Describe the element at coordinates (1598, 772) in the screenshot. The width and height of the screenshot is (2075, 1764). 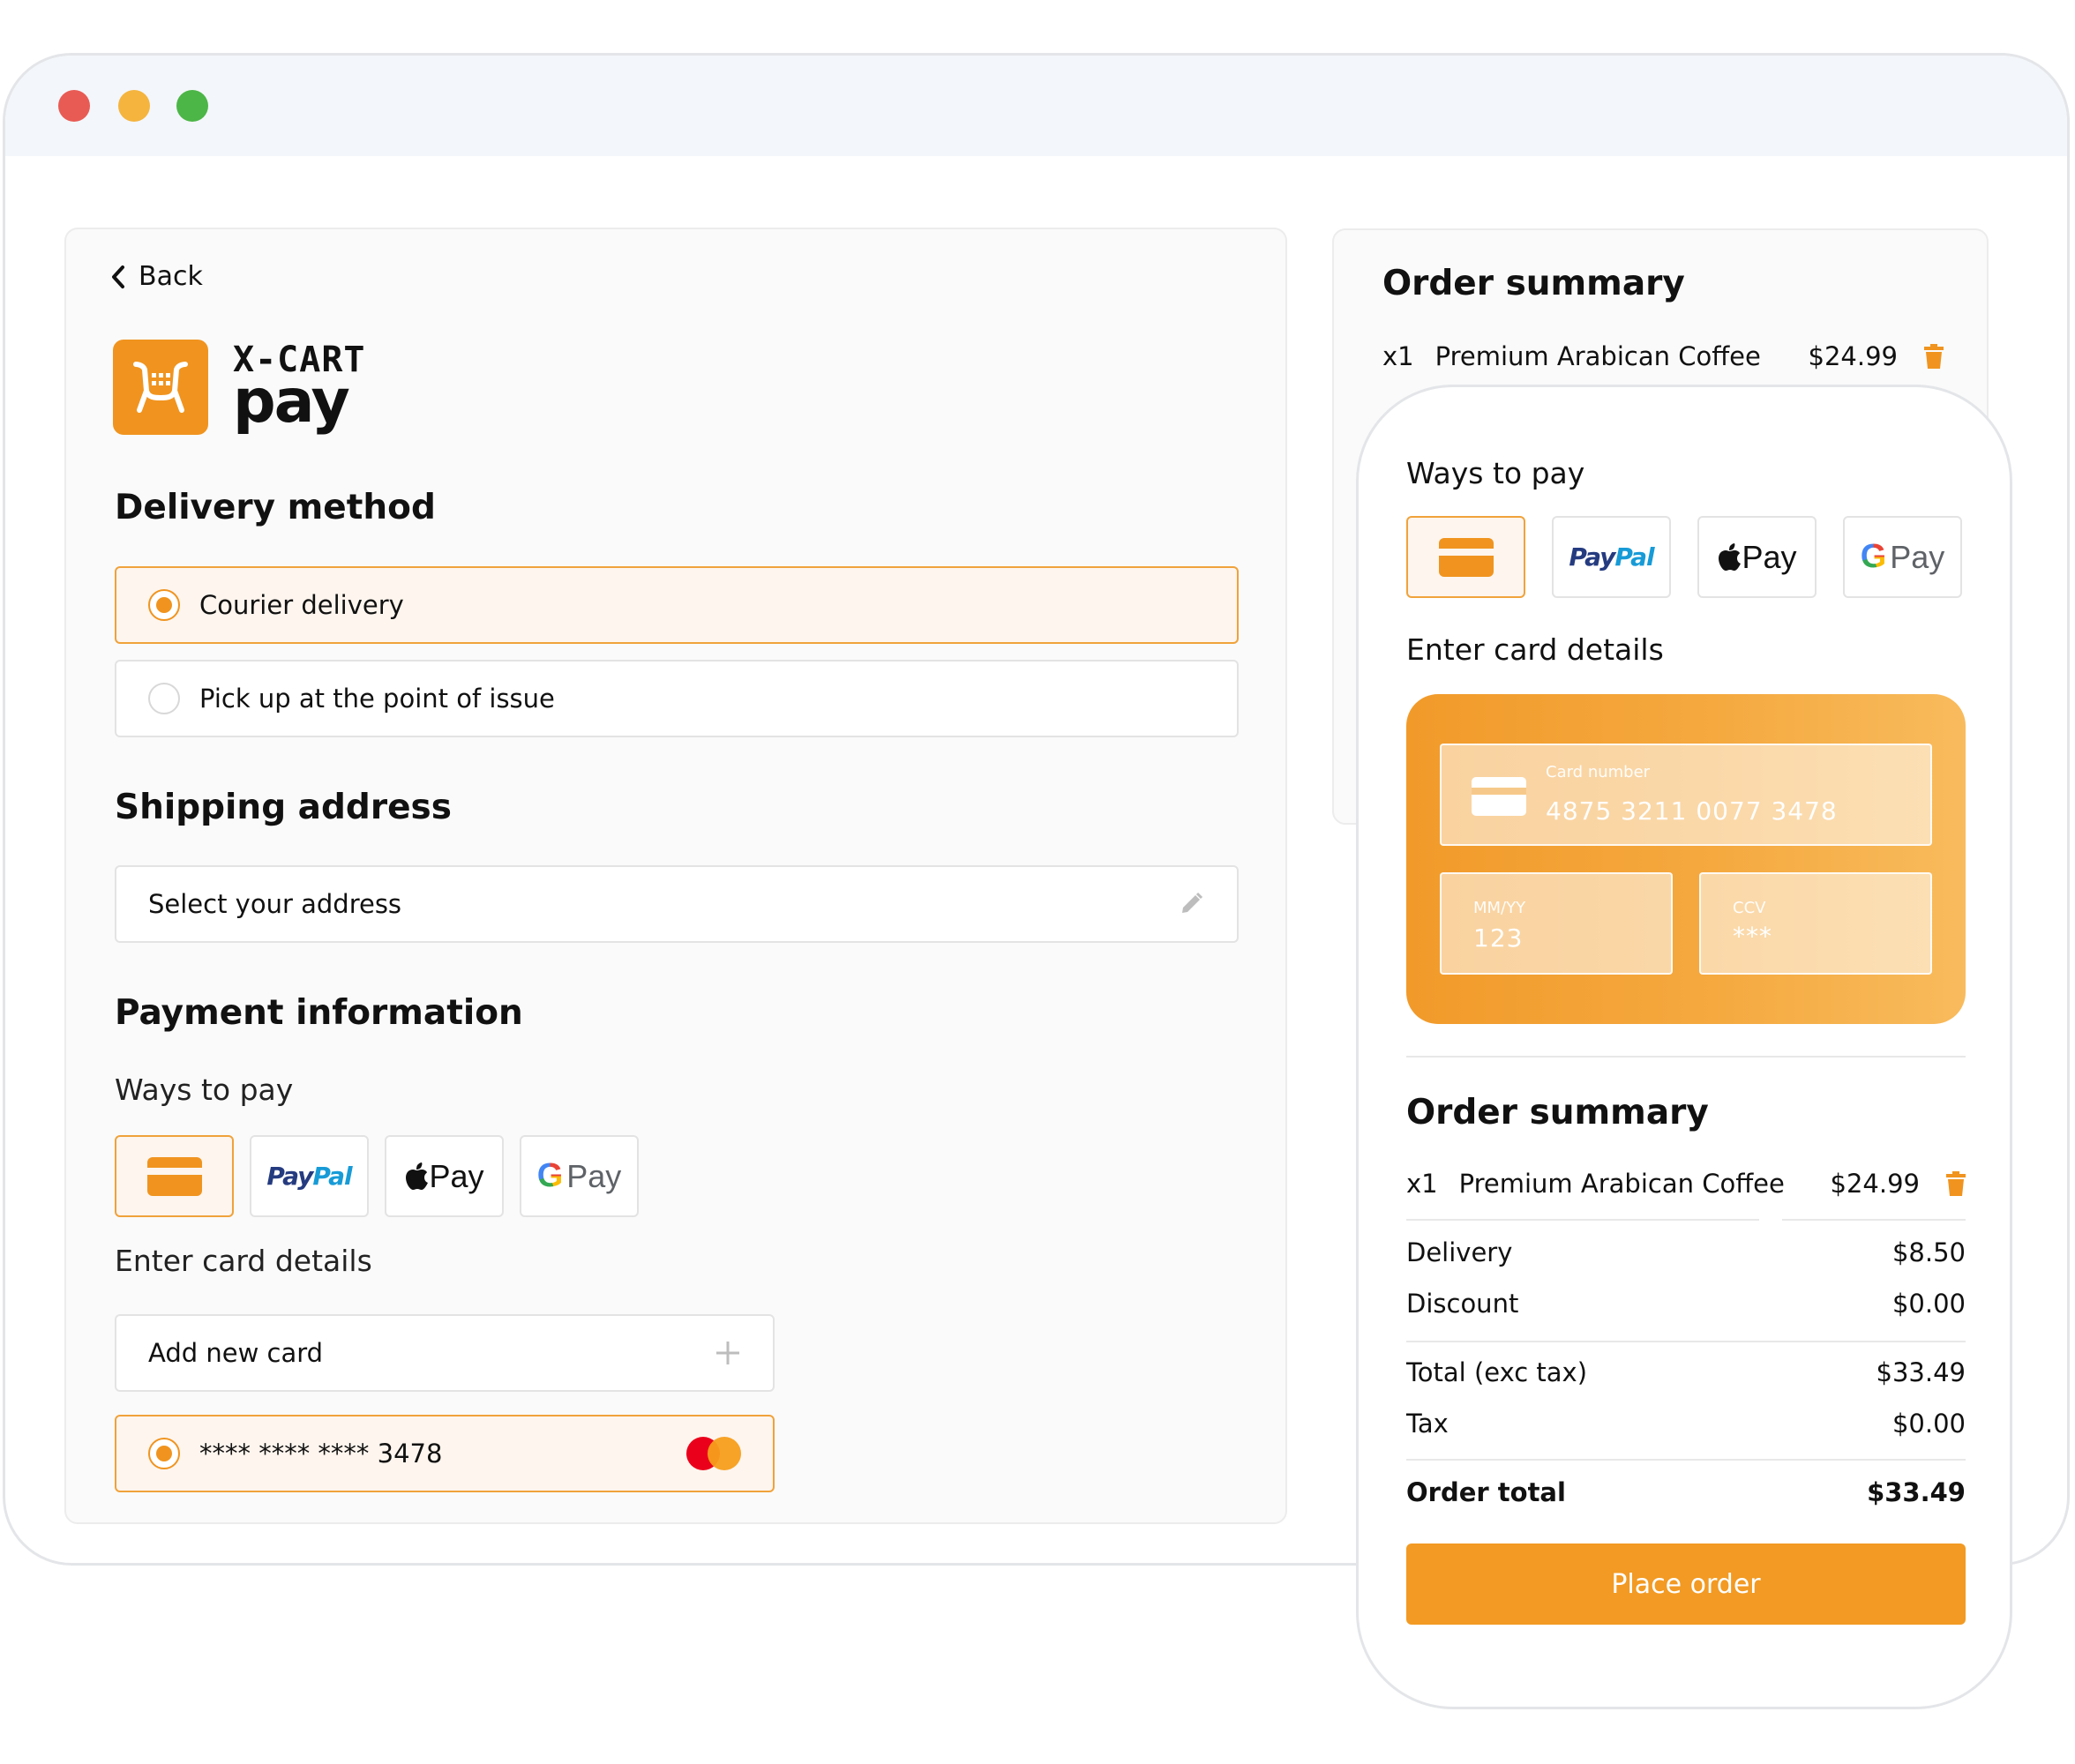
I see `card-number-label: Card number` at that location.